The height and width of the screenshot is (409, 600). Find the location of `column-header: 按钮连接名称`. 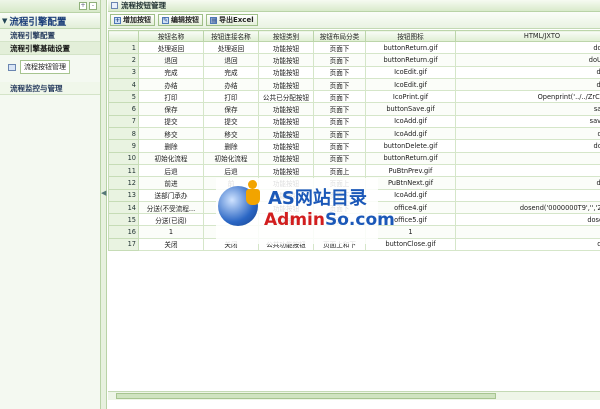

column-header: 按钮连接名称 is located at coordinates (231, 36).